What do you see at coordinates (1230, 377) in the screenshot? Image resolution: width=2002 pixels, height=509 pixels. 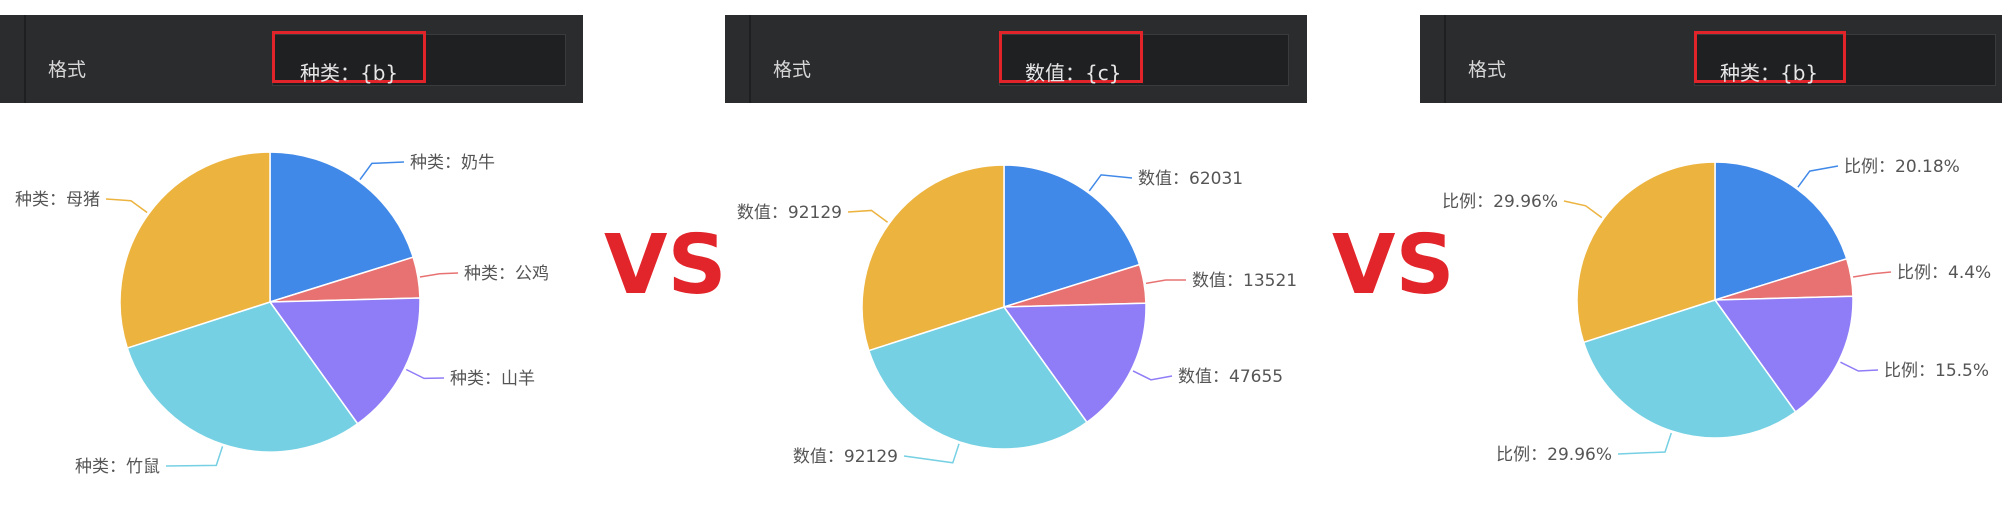 I see `pie-label-2-3: 数值：47655` at bounding box center [1230, 377].